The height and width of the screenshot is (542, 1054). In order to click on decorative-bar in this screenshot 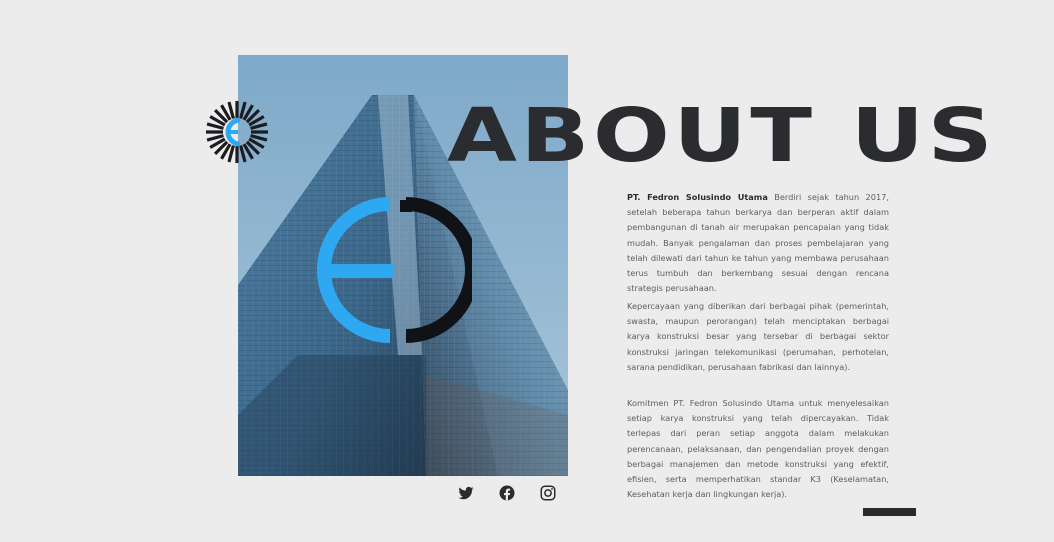, I will do `click(889, 512)`.